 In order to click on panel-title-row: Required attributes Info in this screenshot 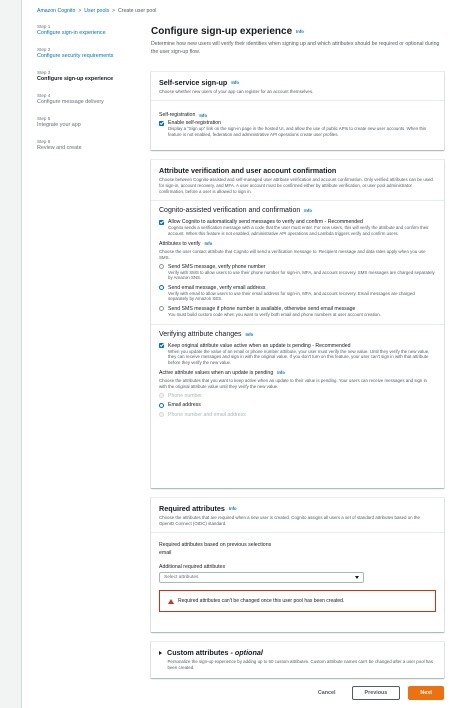, I will do `click(297, 508)`.